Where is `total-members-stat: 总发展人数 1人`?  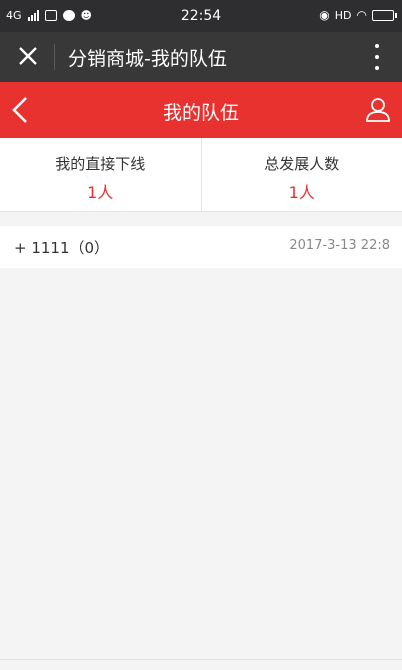 total-members-stat: 总发展人数 1人 is located at coordinates (301, 174).